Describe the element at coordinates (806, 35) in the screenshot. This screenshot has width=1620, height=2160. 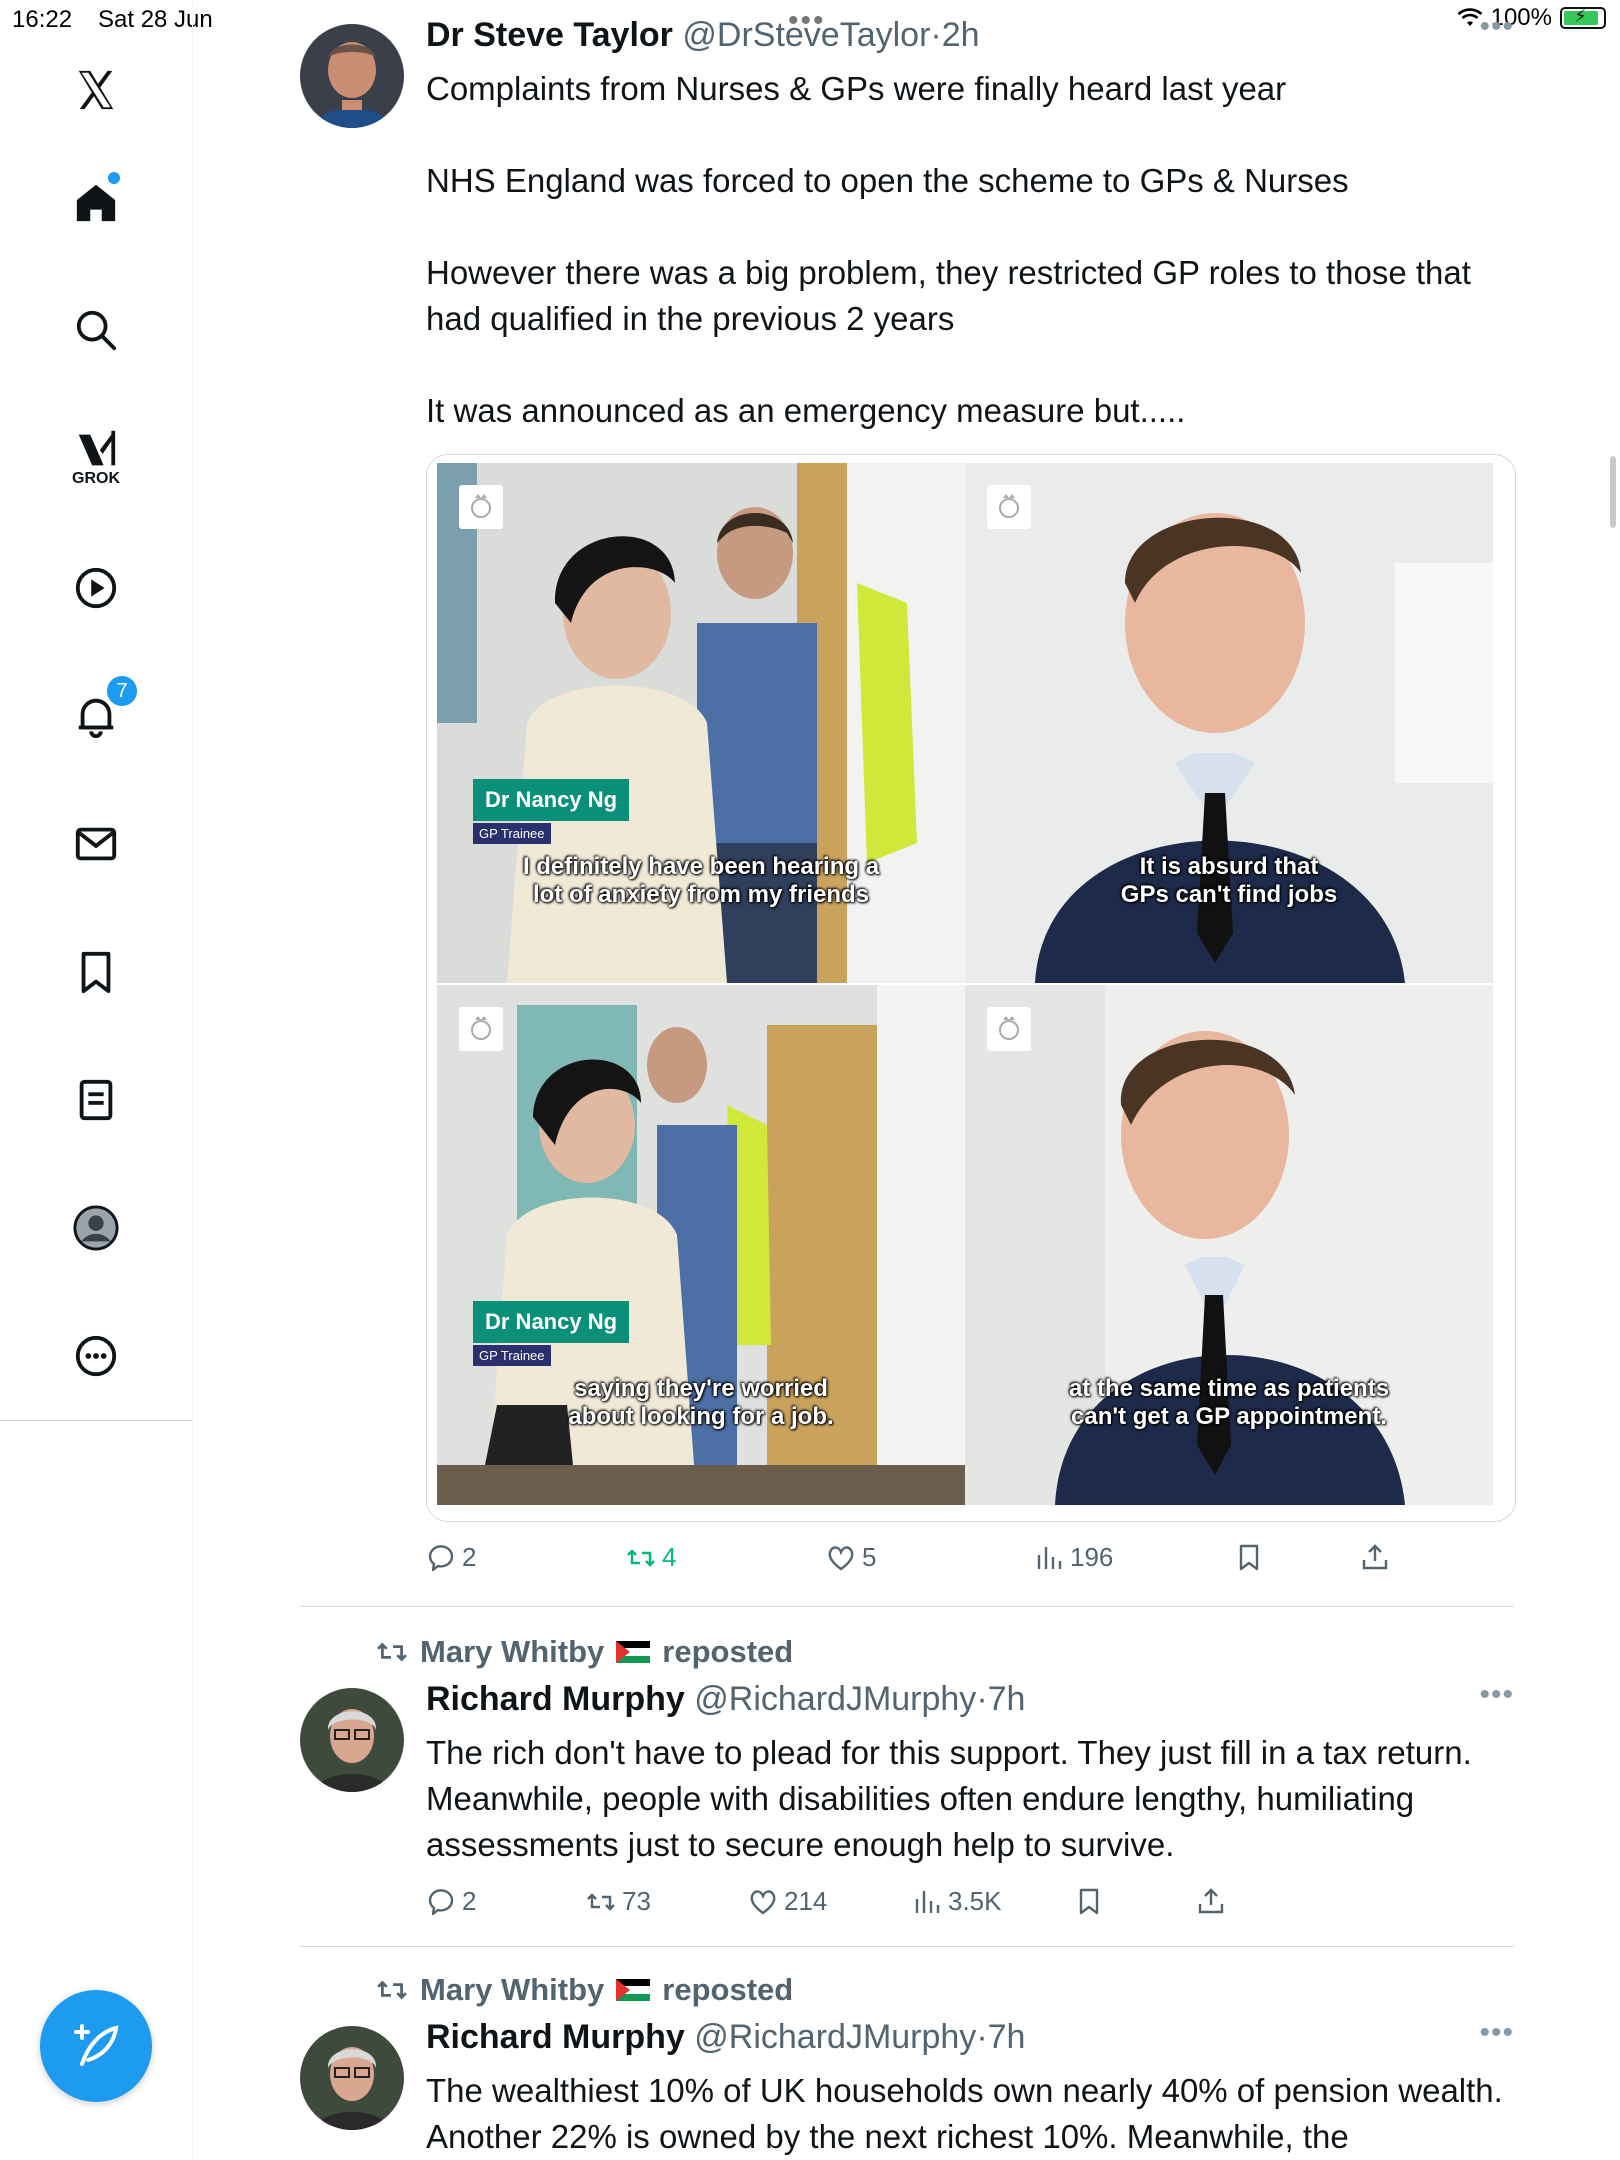
I see `author-handle: @DrSteveTaylor` at that location.